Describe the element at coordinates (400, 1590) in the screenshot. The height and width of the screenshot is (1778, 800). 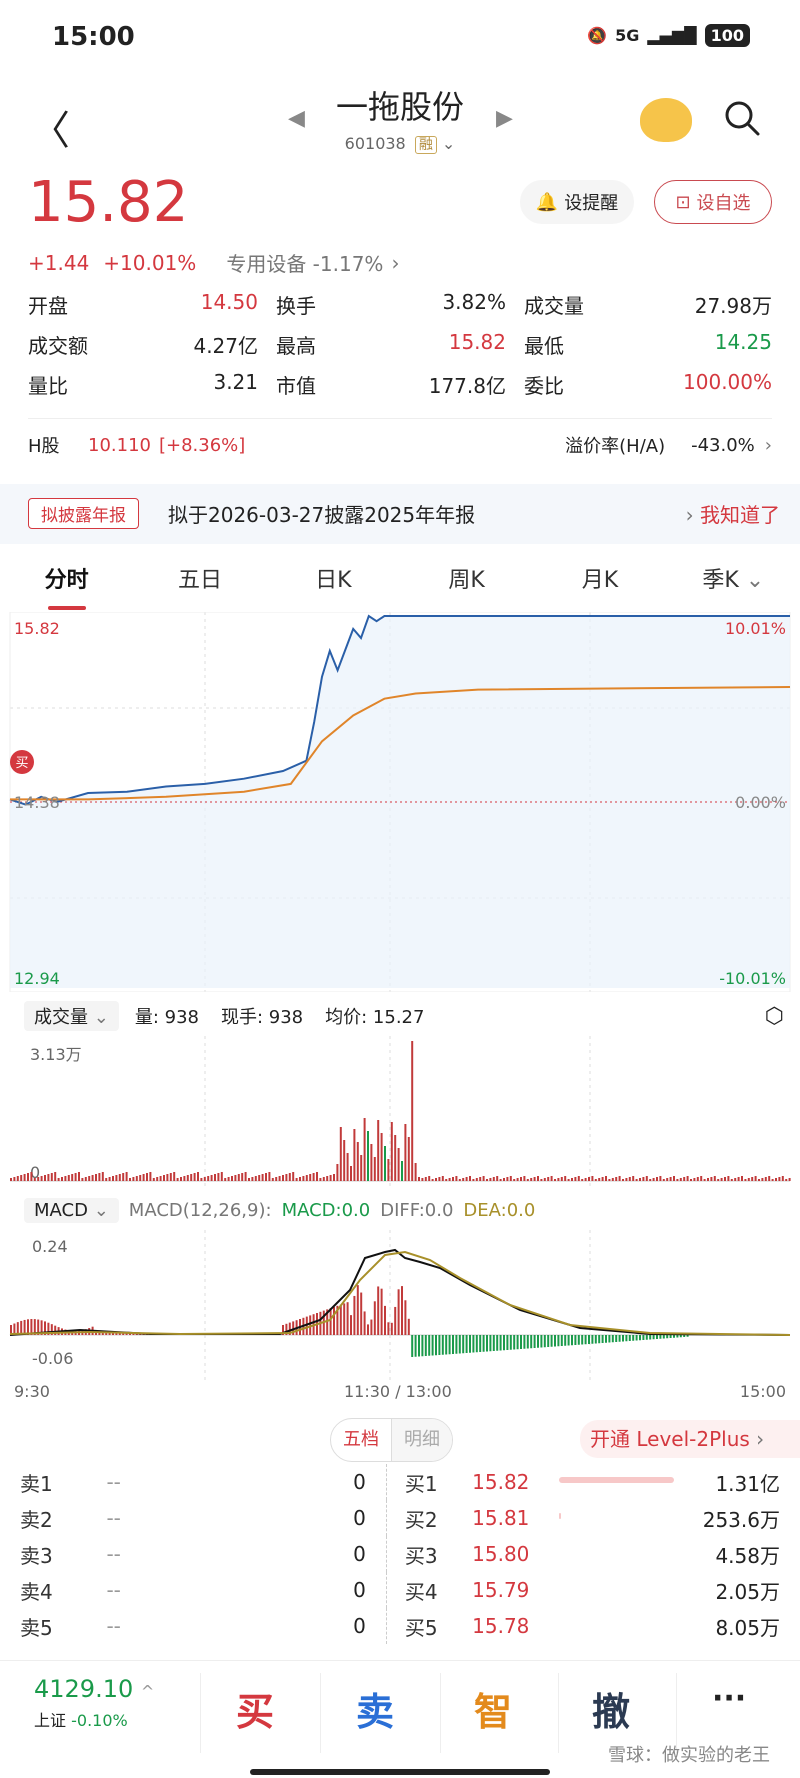
I see `orderbook-row: 卖4 -- 0 买4 15.79 2.05万` at that location.